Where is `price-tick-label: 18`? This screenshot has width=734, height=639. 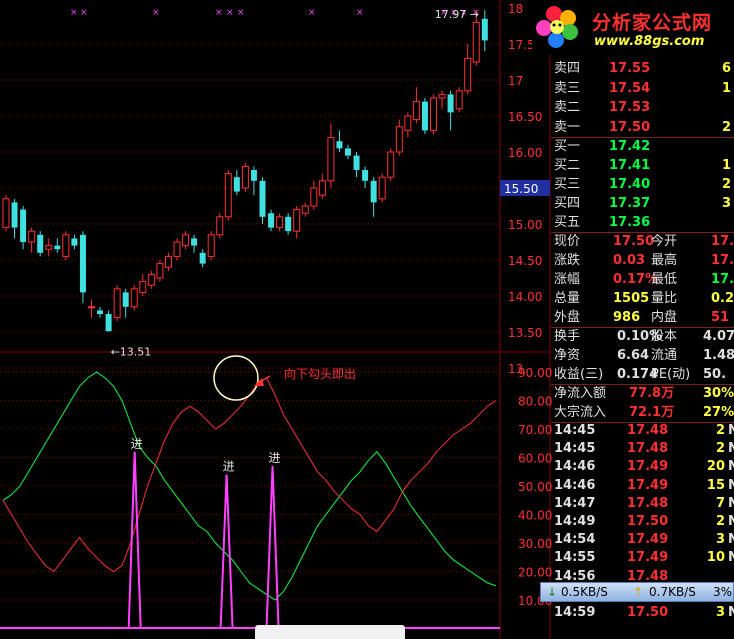 price-tick-label: 18 is located at coordinates (515, 9).